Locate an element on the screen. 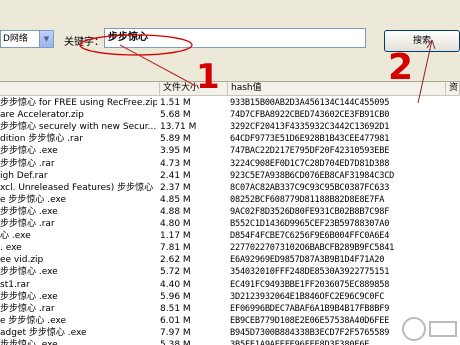 This screenshot has width=460, height=345. hash-cell: 74D7CFBA8922CBED743602CE3FB91CB0 is located at coordinates (310, 115).